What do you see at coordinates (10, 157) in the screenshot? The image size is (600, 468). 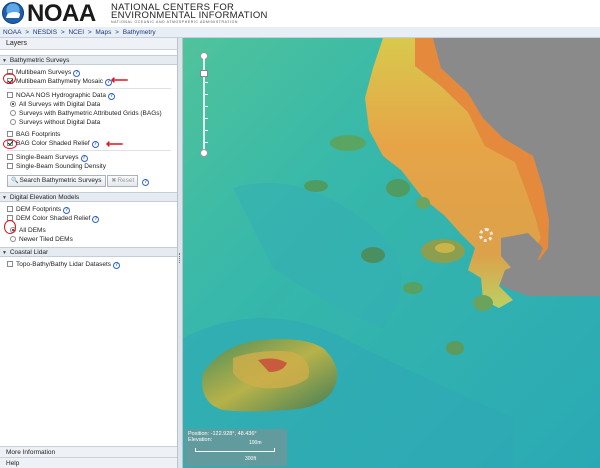 I see `single-beam-surveys-checkbox` at bounding box center [10, 157].